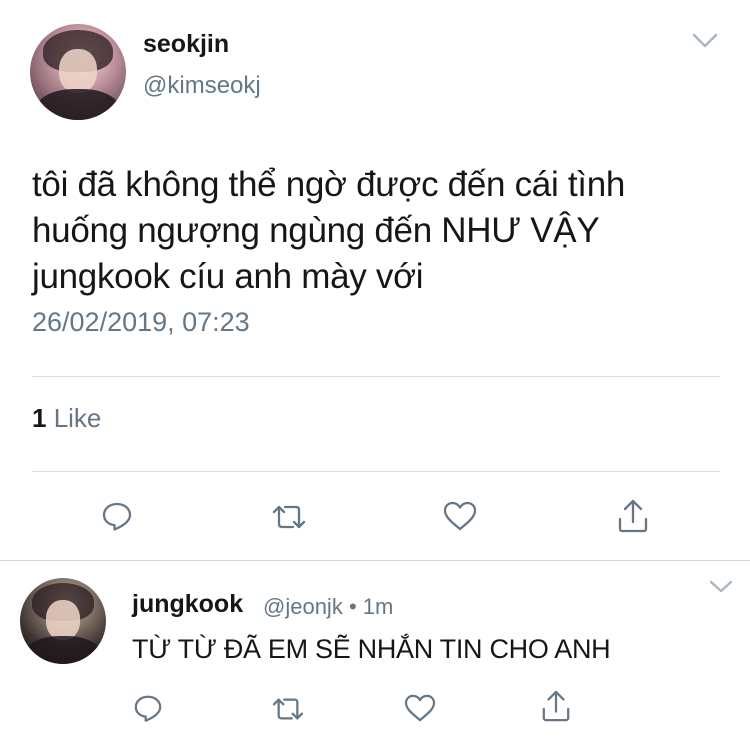 The image size is (750, 750). Describe the element at coordinates (187, 604) in the screenshot. I see `reply-author-display-name: jungkook` at that location.